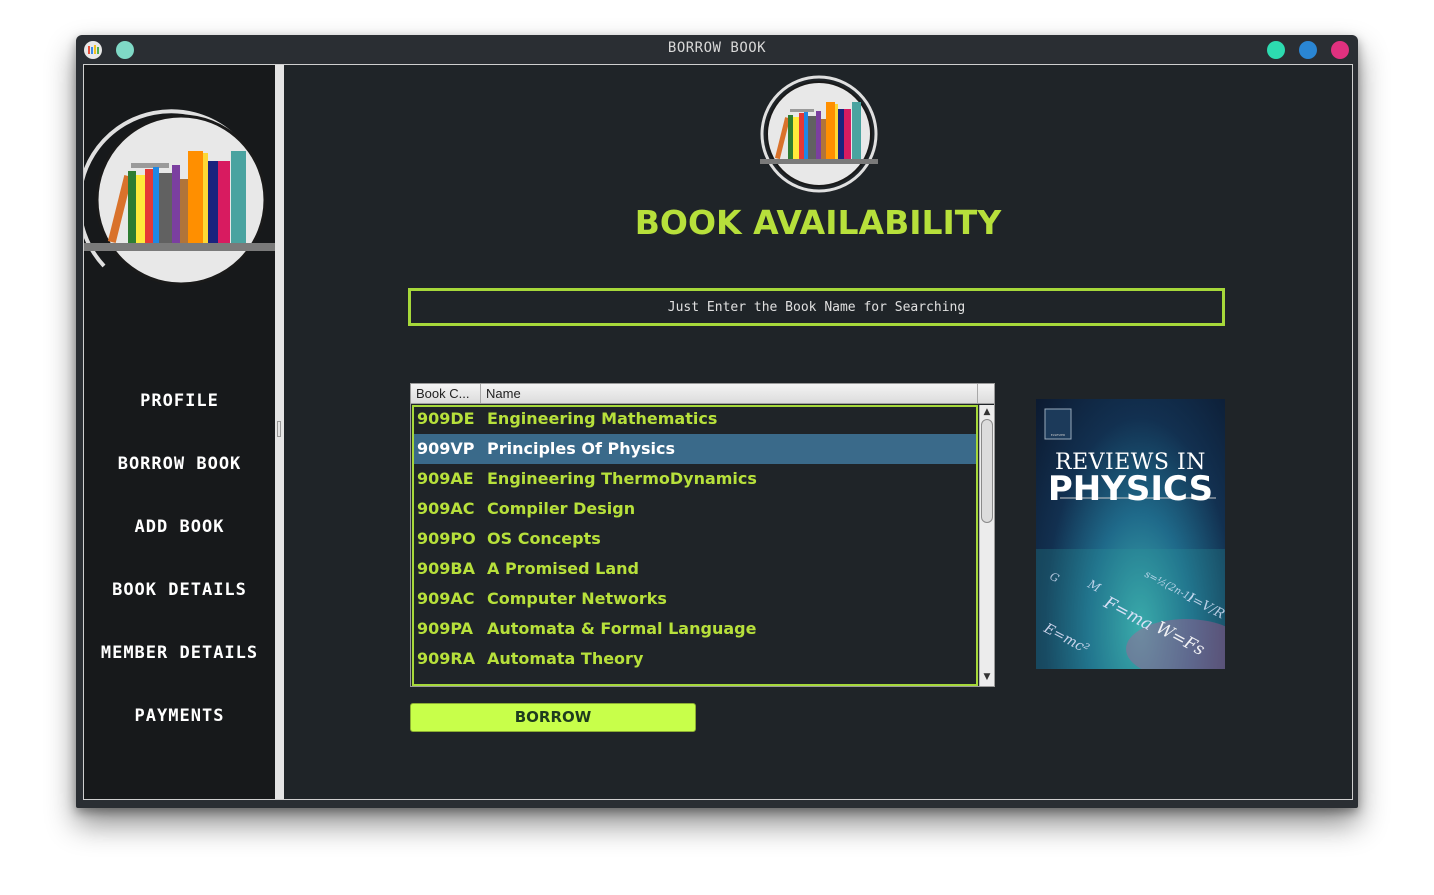 The image size is (1434, 895). What do you see at coordinates (695, 539) in the screenshot?
I see `table-row: 909PO OS Concepts` at bounding box center [695, 539].